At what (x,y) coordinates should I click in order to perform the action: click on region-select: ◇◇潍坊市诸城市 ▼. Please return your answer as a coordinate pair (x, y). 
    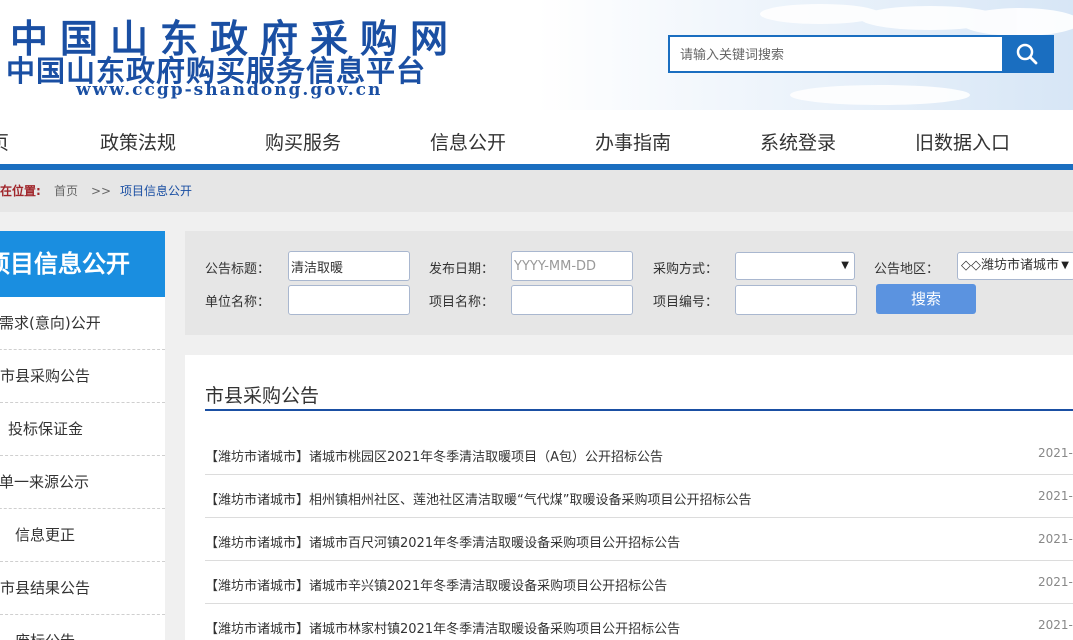
    Looking at the image, I should click on (1015, 266).